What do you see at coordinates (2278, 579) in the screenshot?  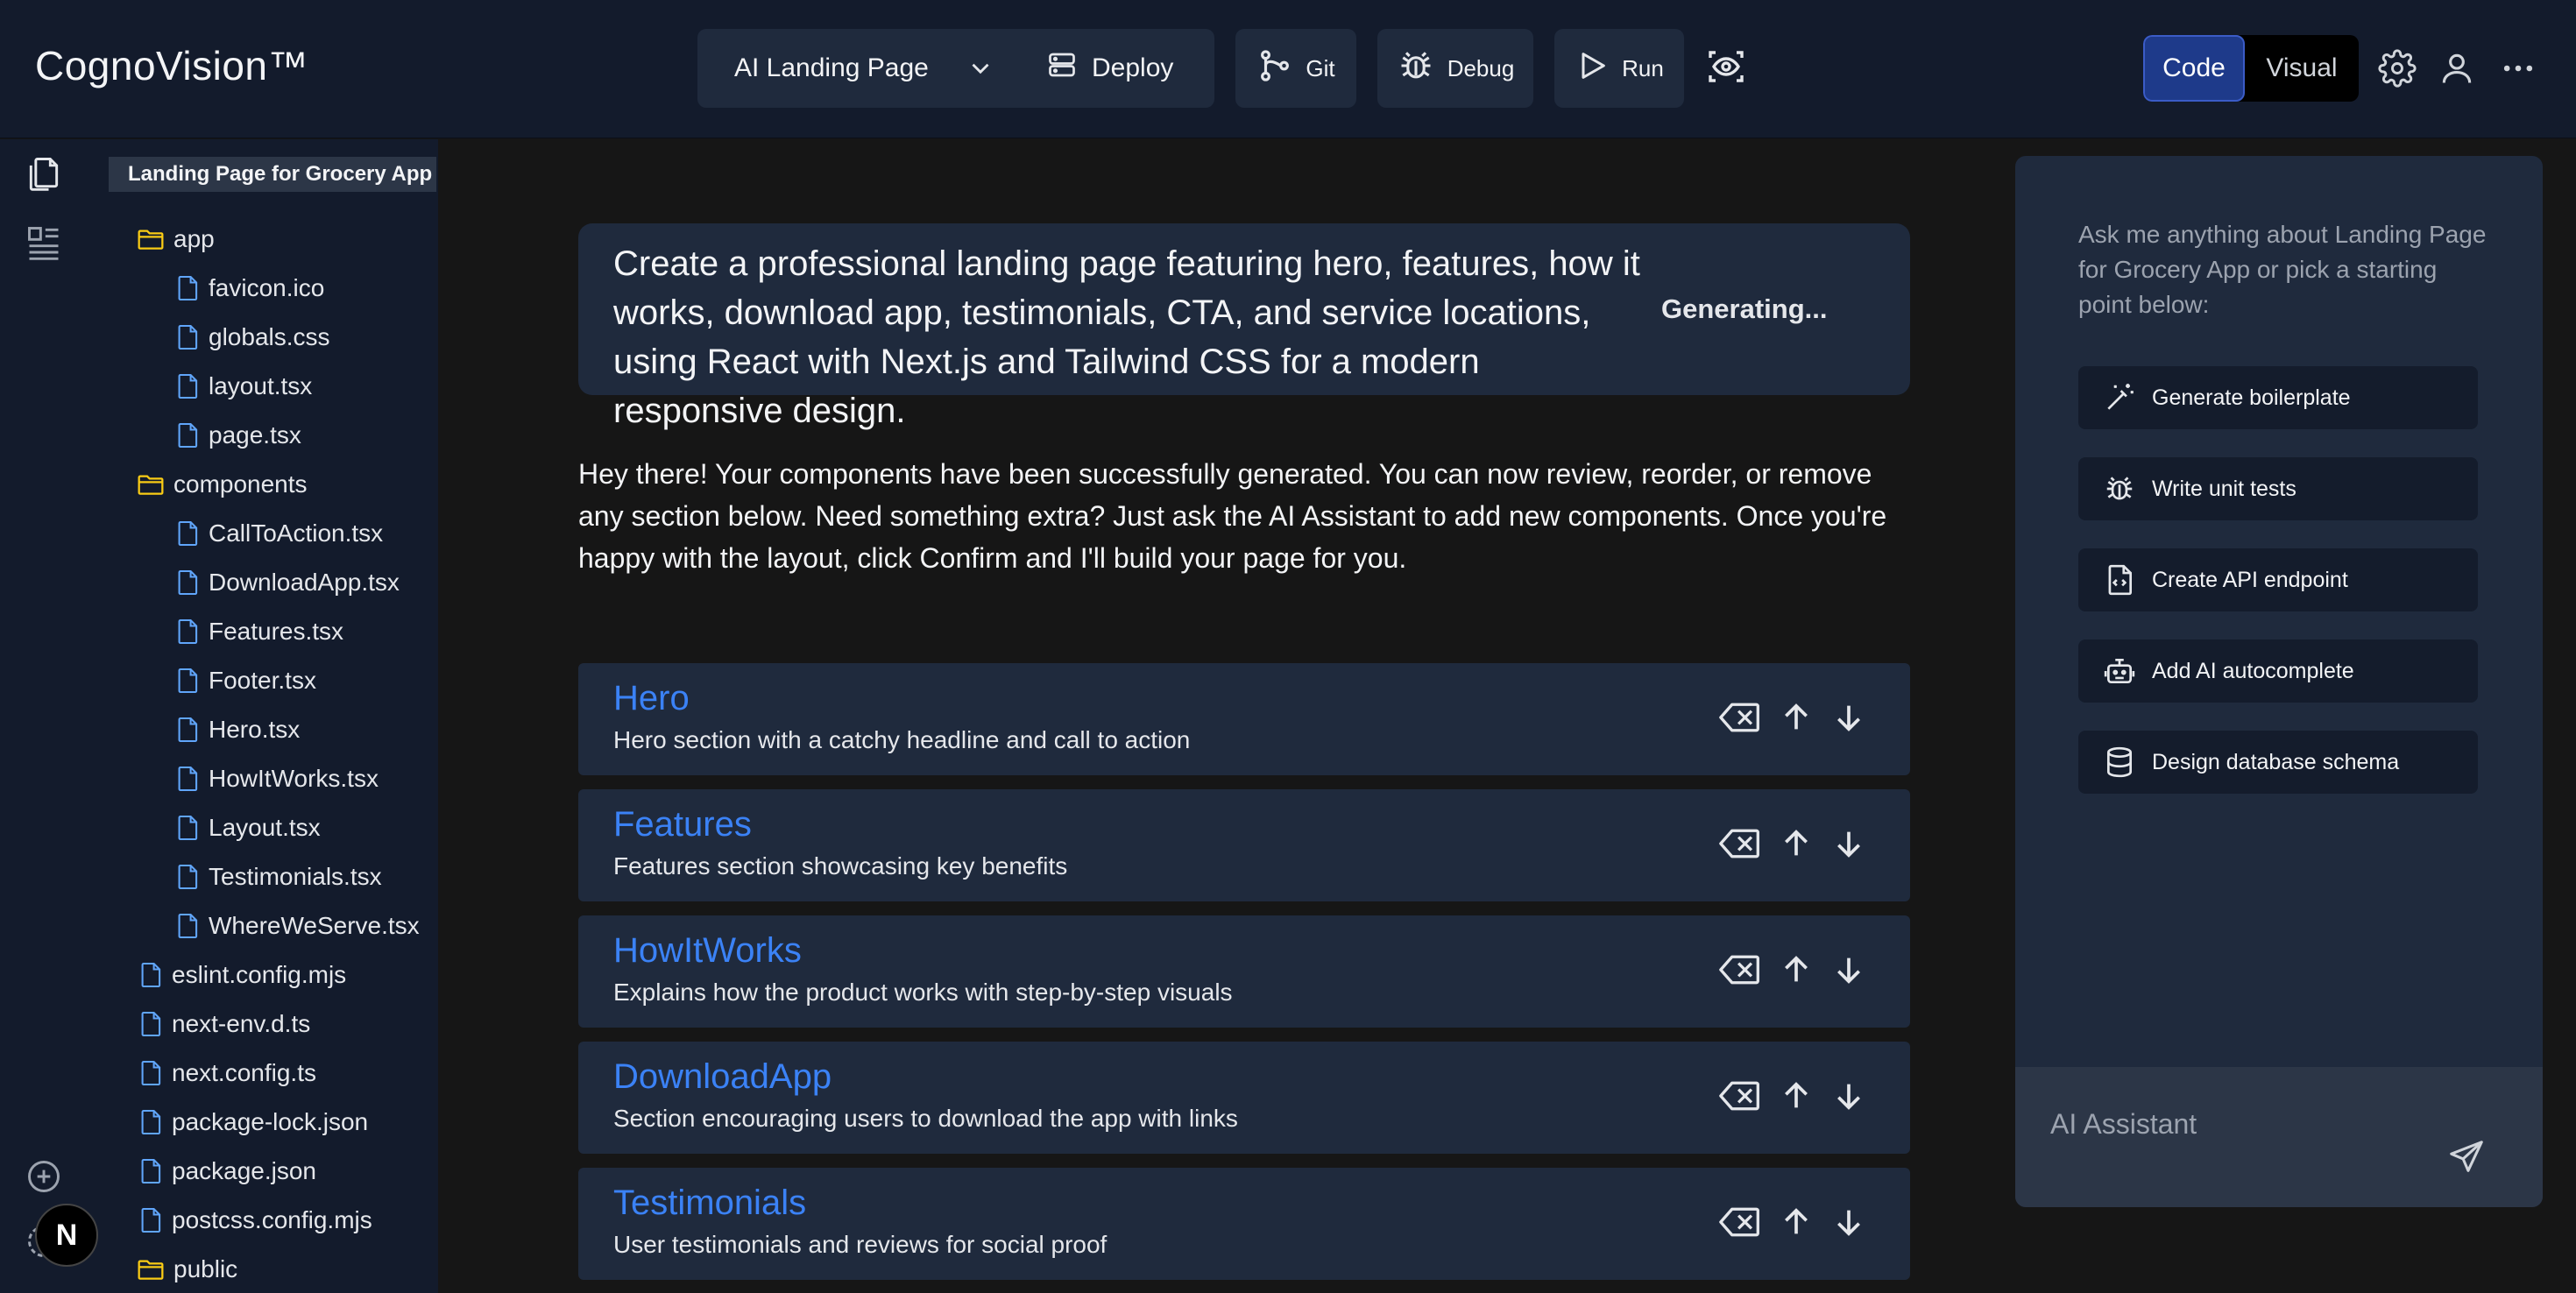 I see `suggestion-button: Create API endpoint` at bounding box center [2278, 579].